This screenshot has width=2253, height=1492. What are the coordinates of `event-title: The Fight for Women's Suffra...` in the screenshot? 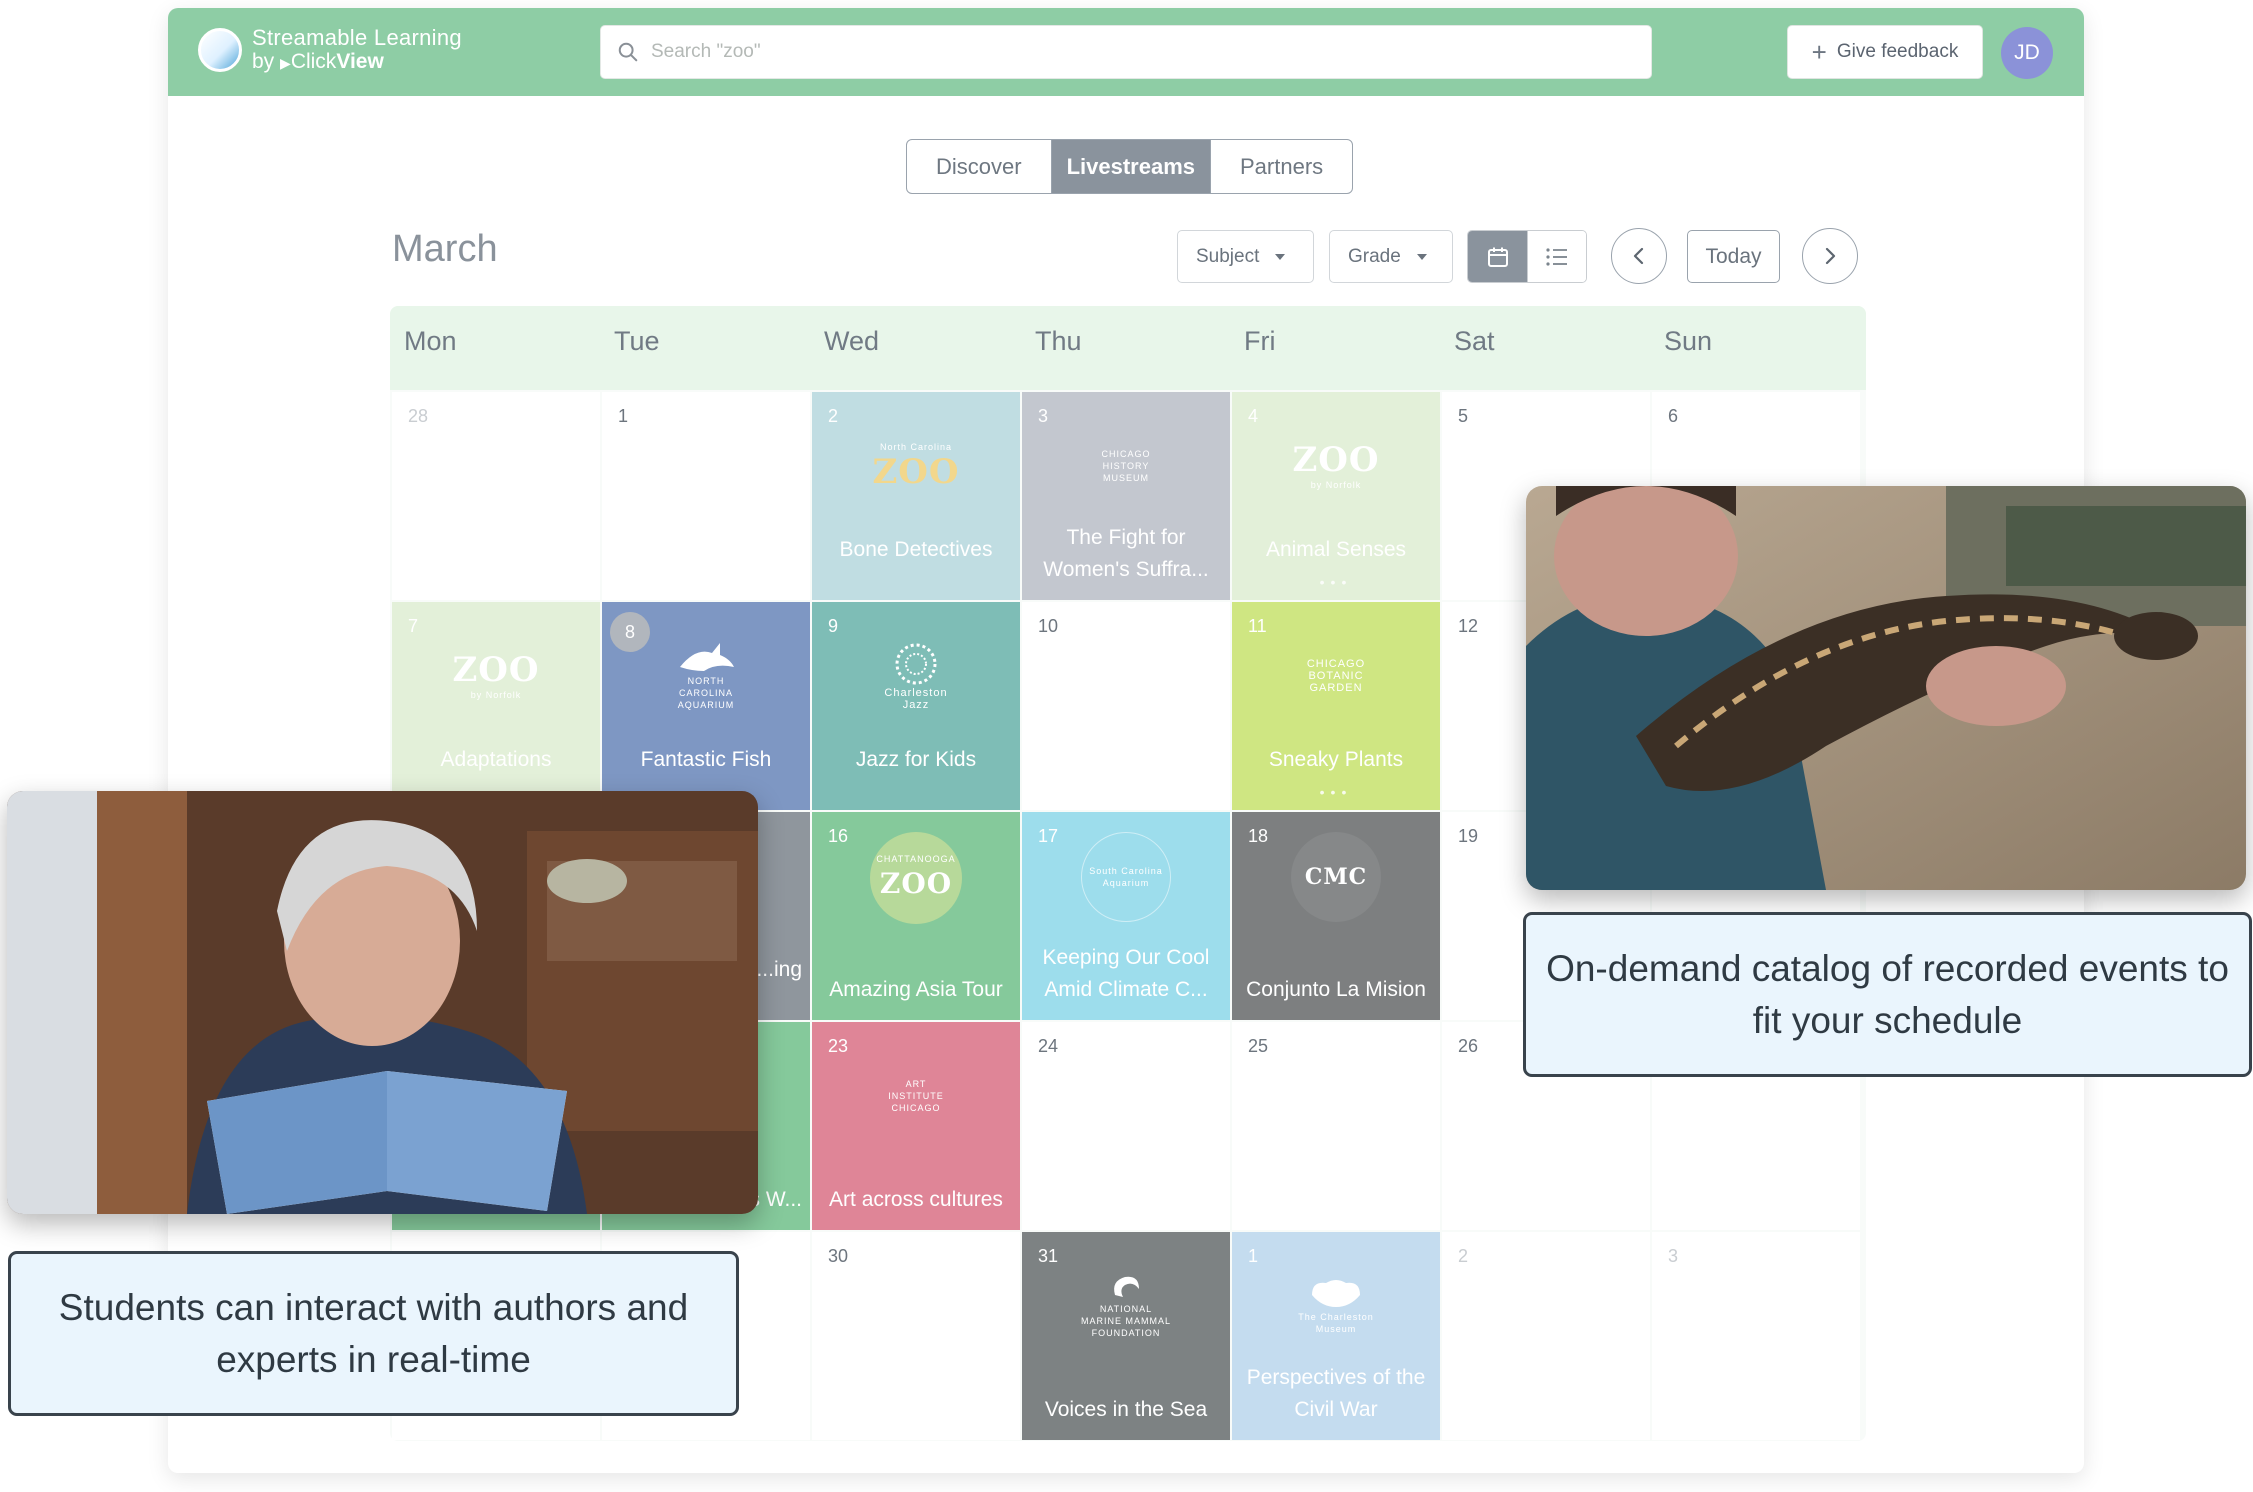 It's located at (1126, 553).